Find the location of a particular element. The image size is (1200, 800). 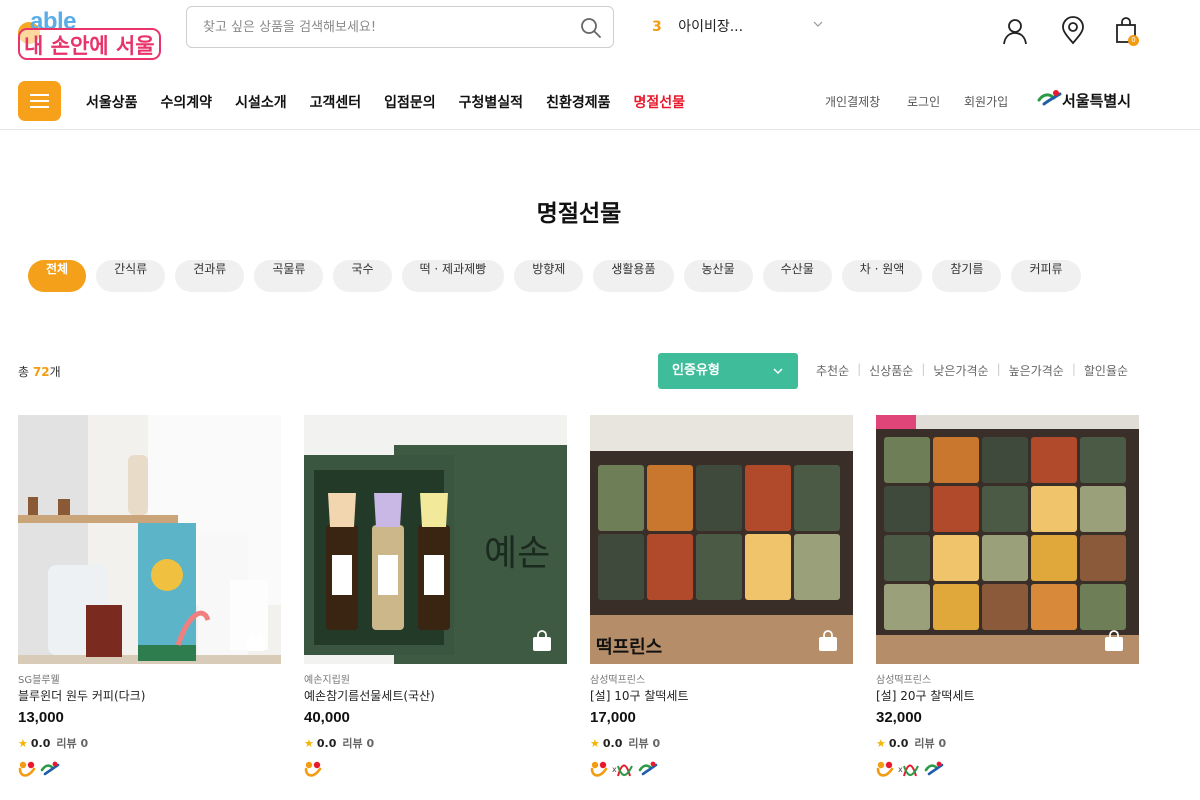

product-name: 블루윈더 원두 커피(다크) is located at coordinates (81, 695).